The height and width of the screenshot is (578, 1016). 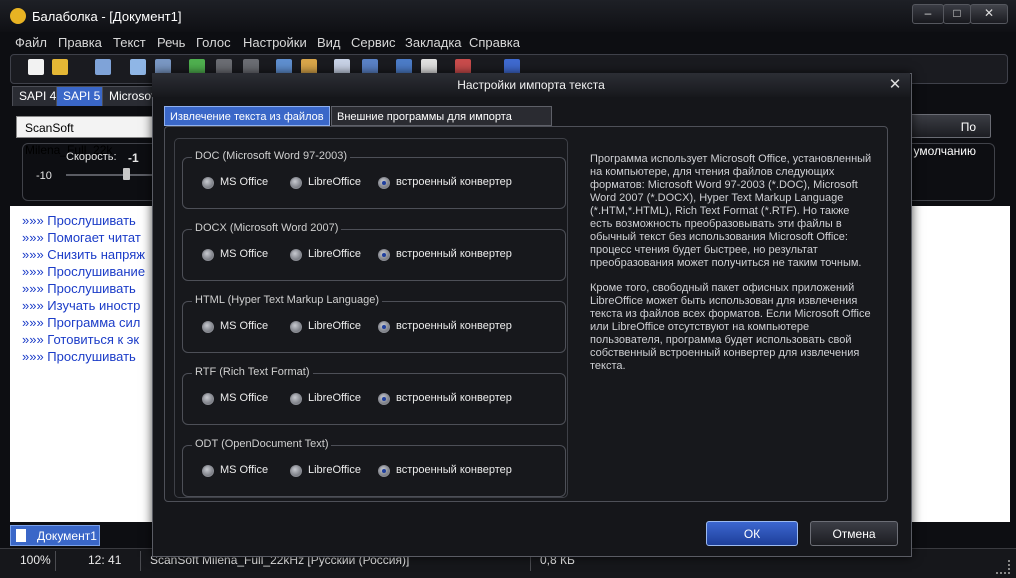 I want to click on new-document-icon, so click(x=36, y=67).